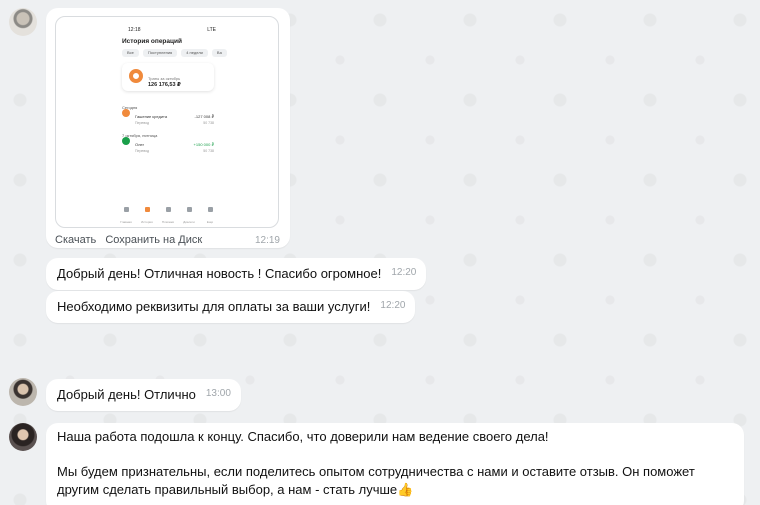 Image resolution: width=760 pixels, height=505 pixels. Describe the element at coordinates (211, 30) in the screenshot. I see `phone-signal-icon: LTE` at that location.